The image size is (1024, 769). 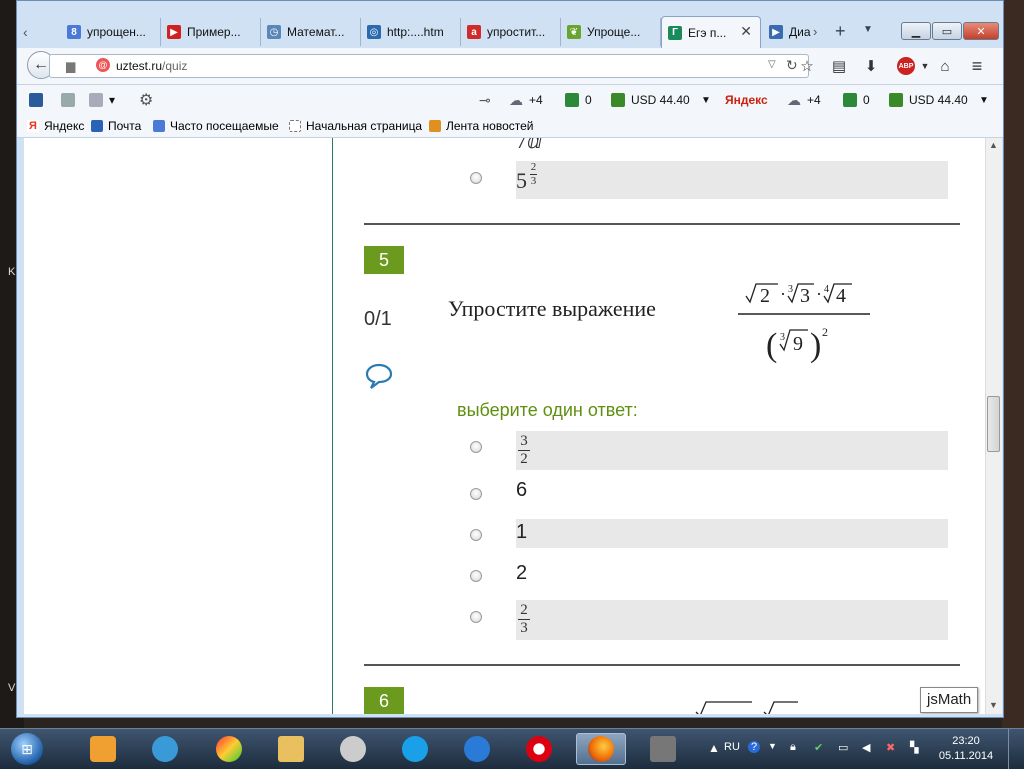 What do you see at coordinates (70, 66) in the screenshot?
I see `page-info-icon: ▆` at bounding box center [70, 66].